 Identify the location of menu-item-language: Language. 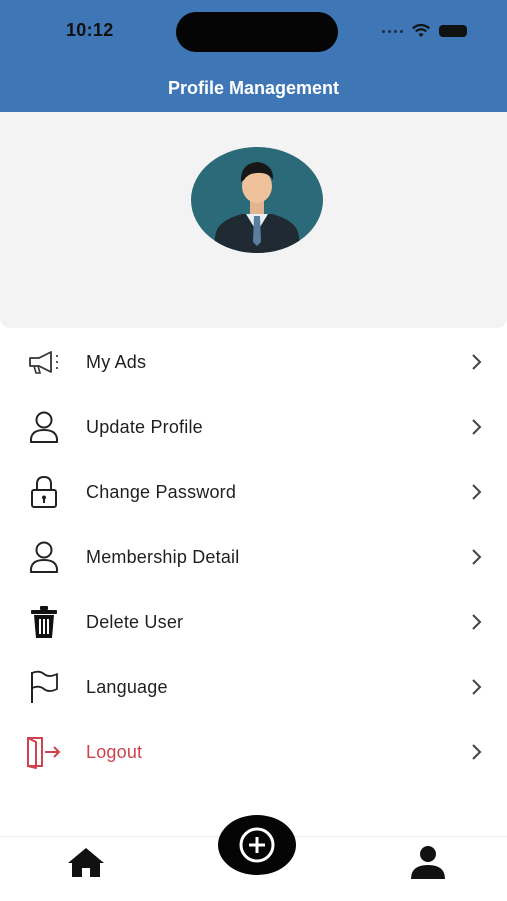
(253, 687).